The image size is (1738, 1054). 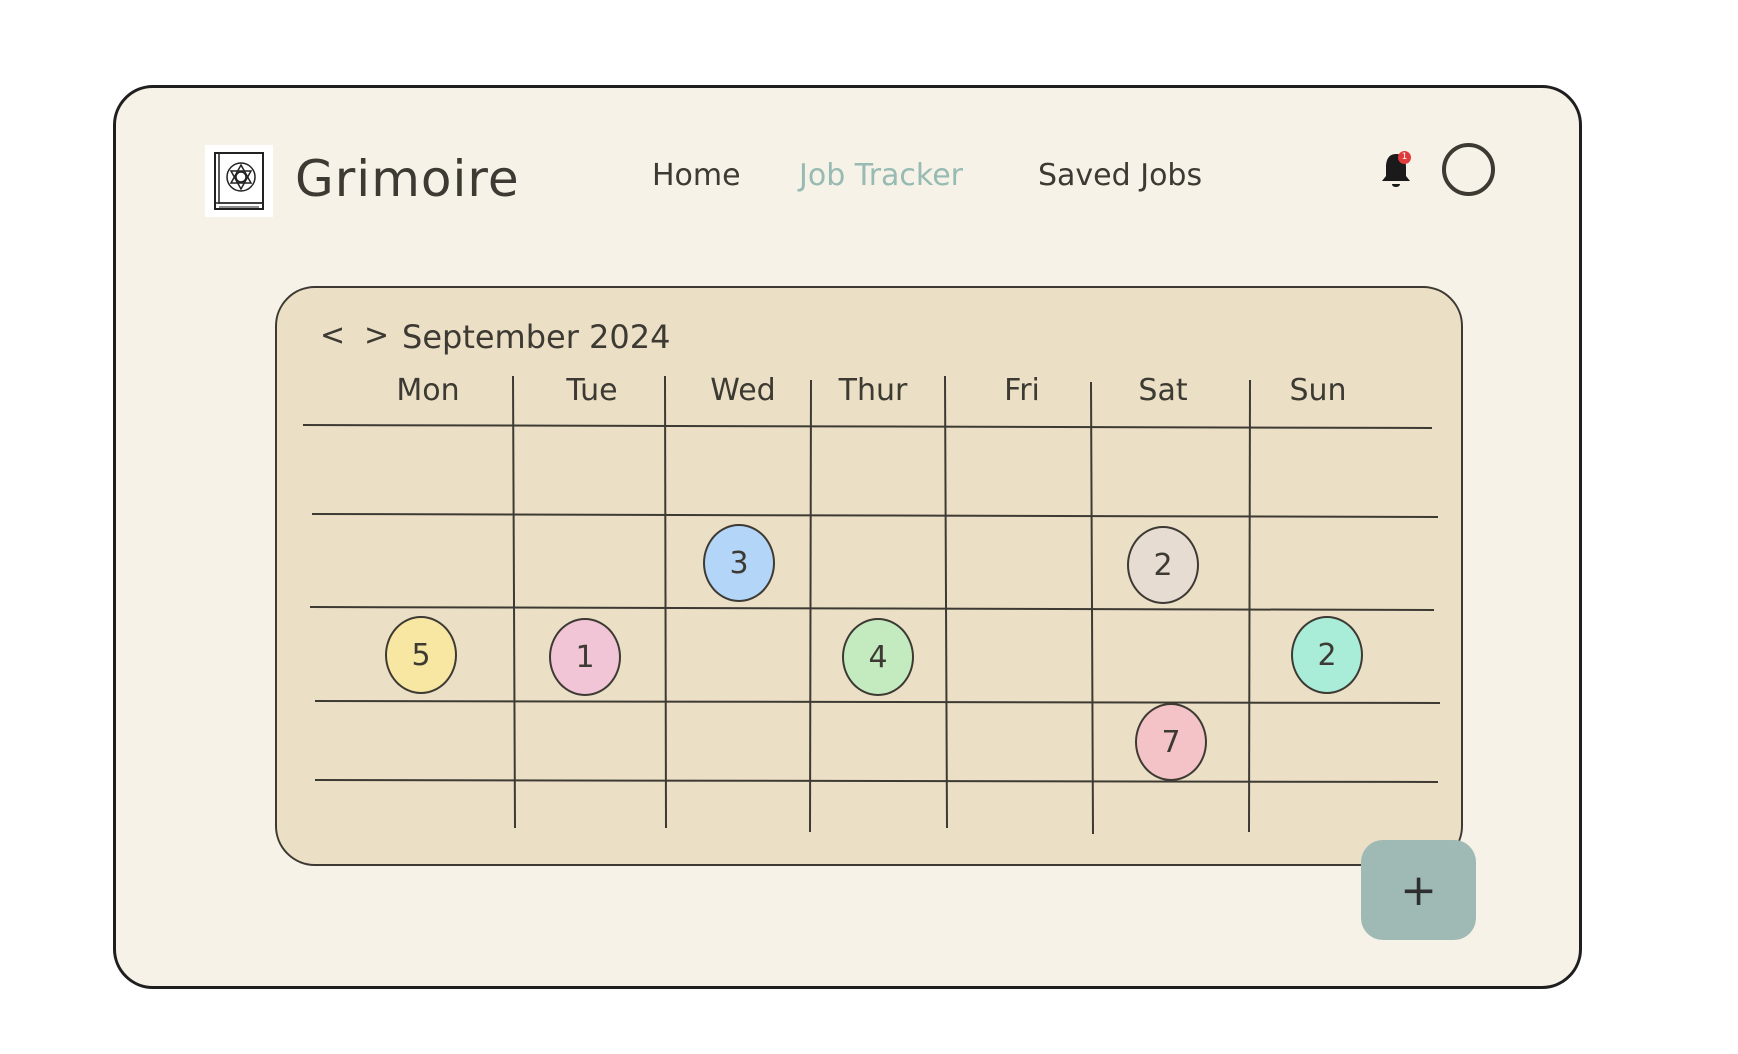 What do you see at coordinates (743, 390) in the screenshot?
I see `day-header-wed: Wed` at bounding box center [743, 390].